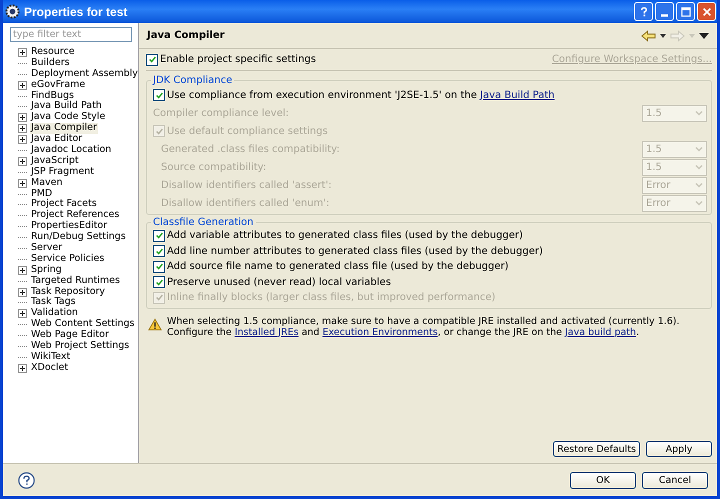 The height and width of the screenshot is (499, 720). Describe the element at coordinates (266, 332) in the screenshot. I see `settings-link: Installed JREs` at that location.